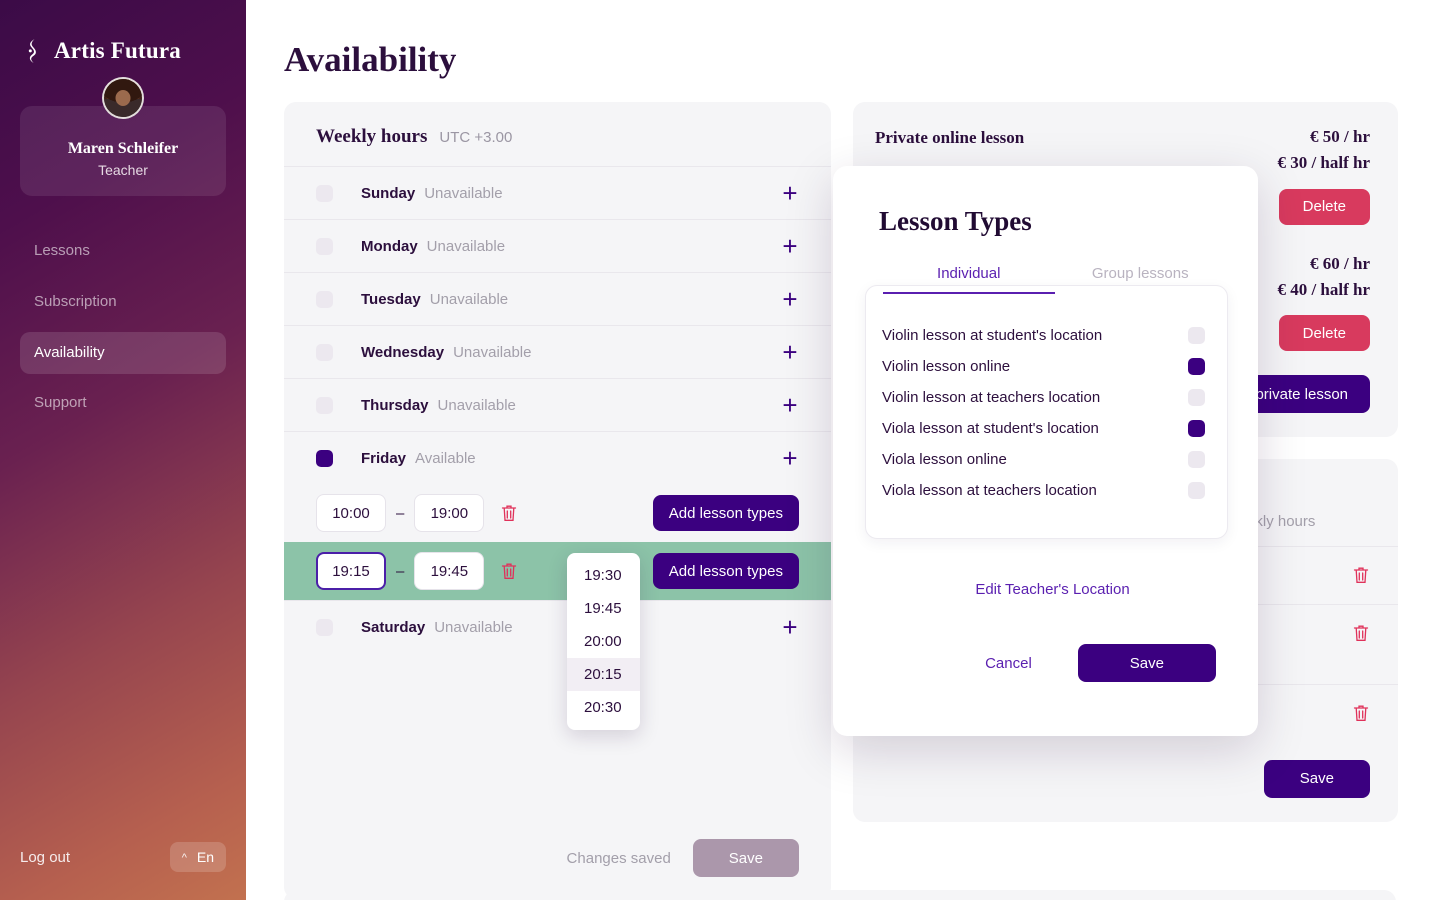 Image resolution: width=1440 pixels, height=900 pixels. What do you see at coordinates (117, 50) in the screenshot?
I see `brand-name: Artis Futura` at bounding box center [117, 50].